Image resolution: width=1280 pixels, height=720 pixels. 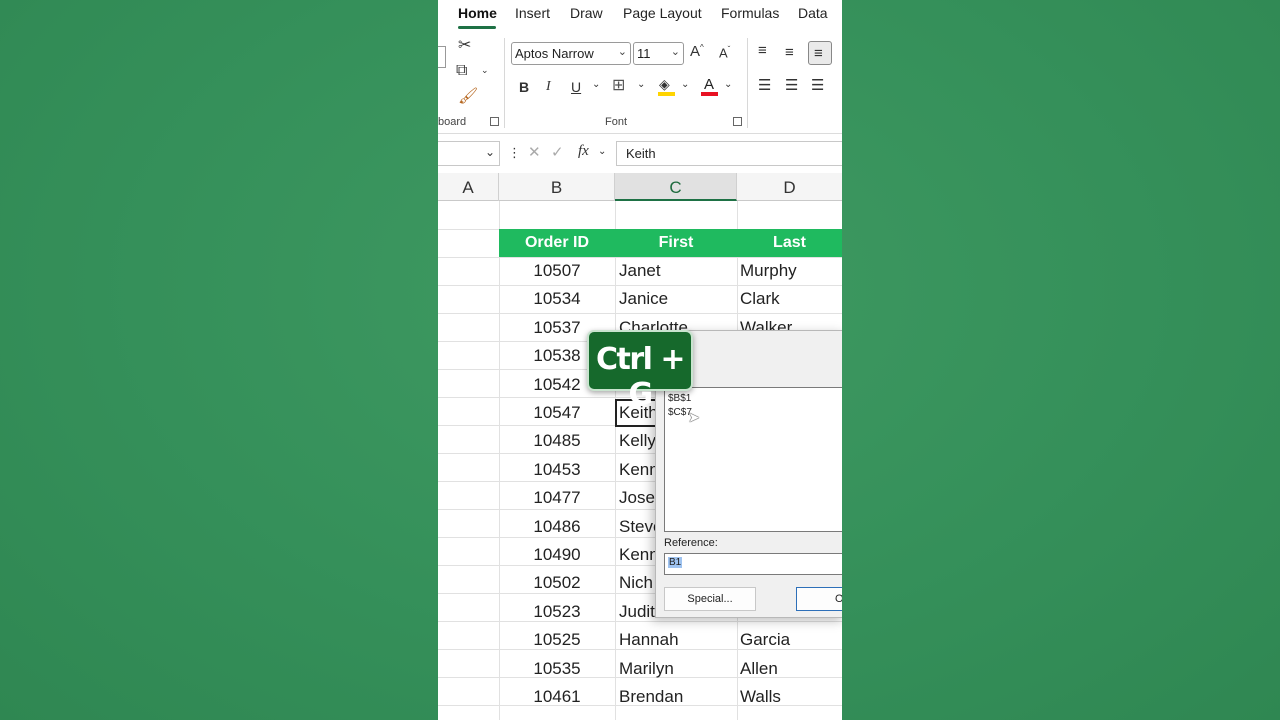 What do you see at coordinates (747, 83) in the screenshot?
I see `group-divider` at bounding box center [747, 83].